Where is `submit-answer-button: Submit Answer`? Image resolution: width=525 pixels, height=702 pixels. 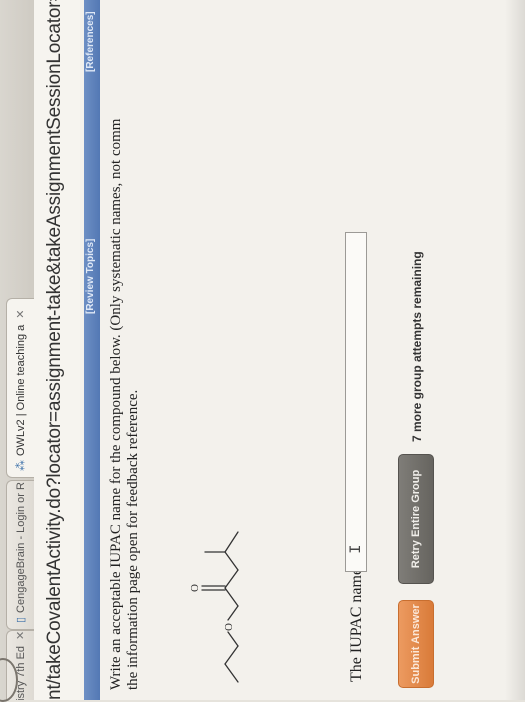
submit-answer-button: Submit Answer is located at coordinates (416, 644).